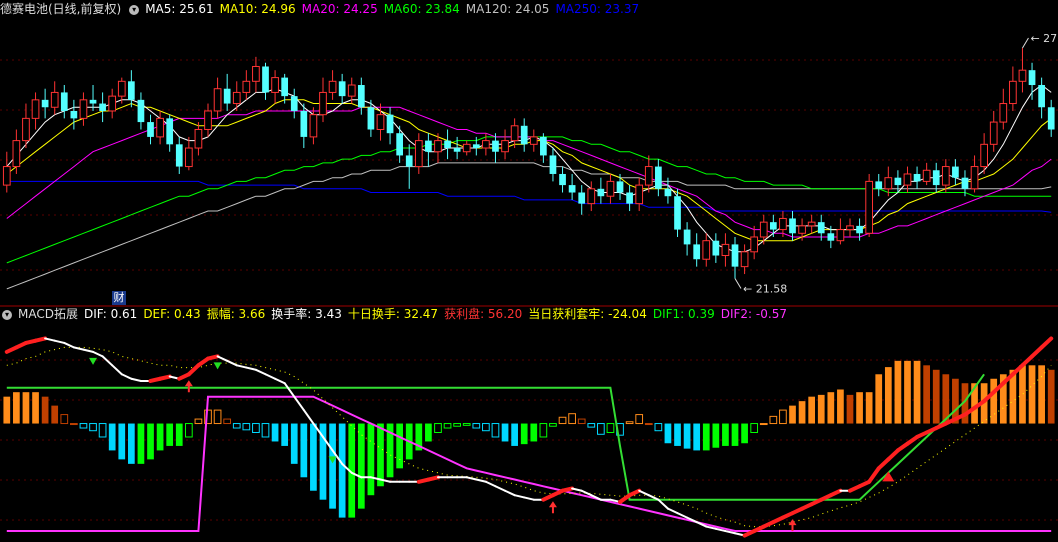  What do you see at coordinates (236, 314) in the screenshot?
I see `indicator-legend-2: 振幅: 3.66` at bounding box center [236, 314].